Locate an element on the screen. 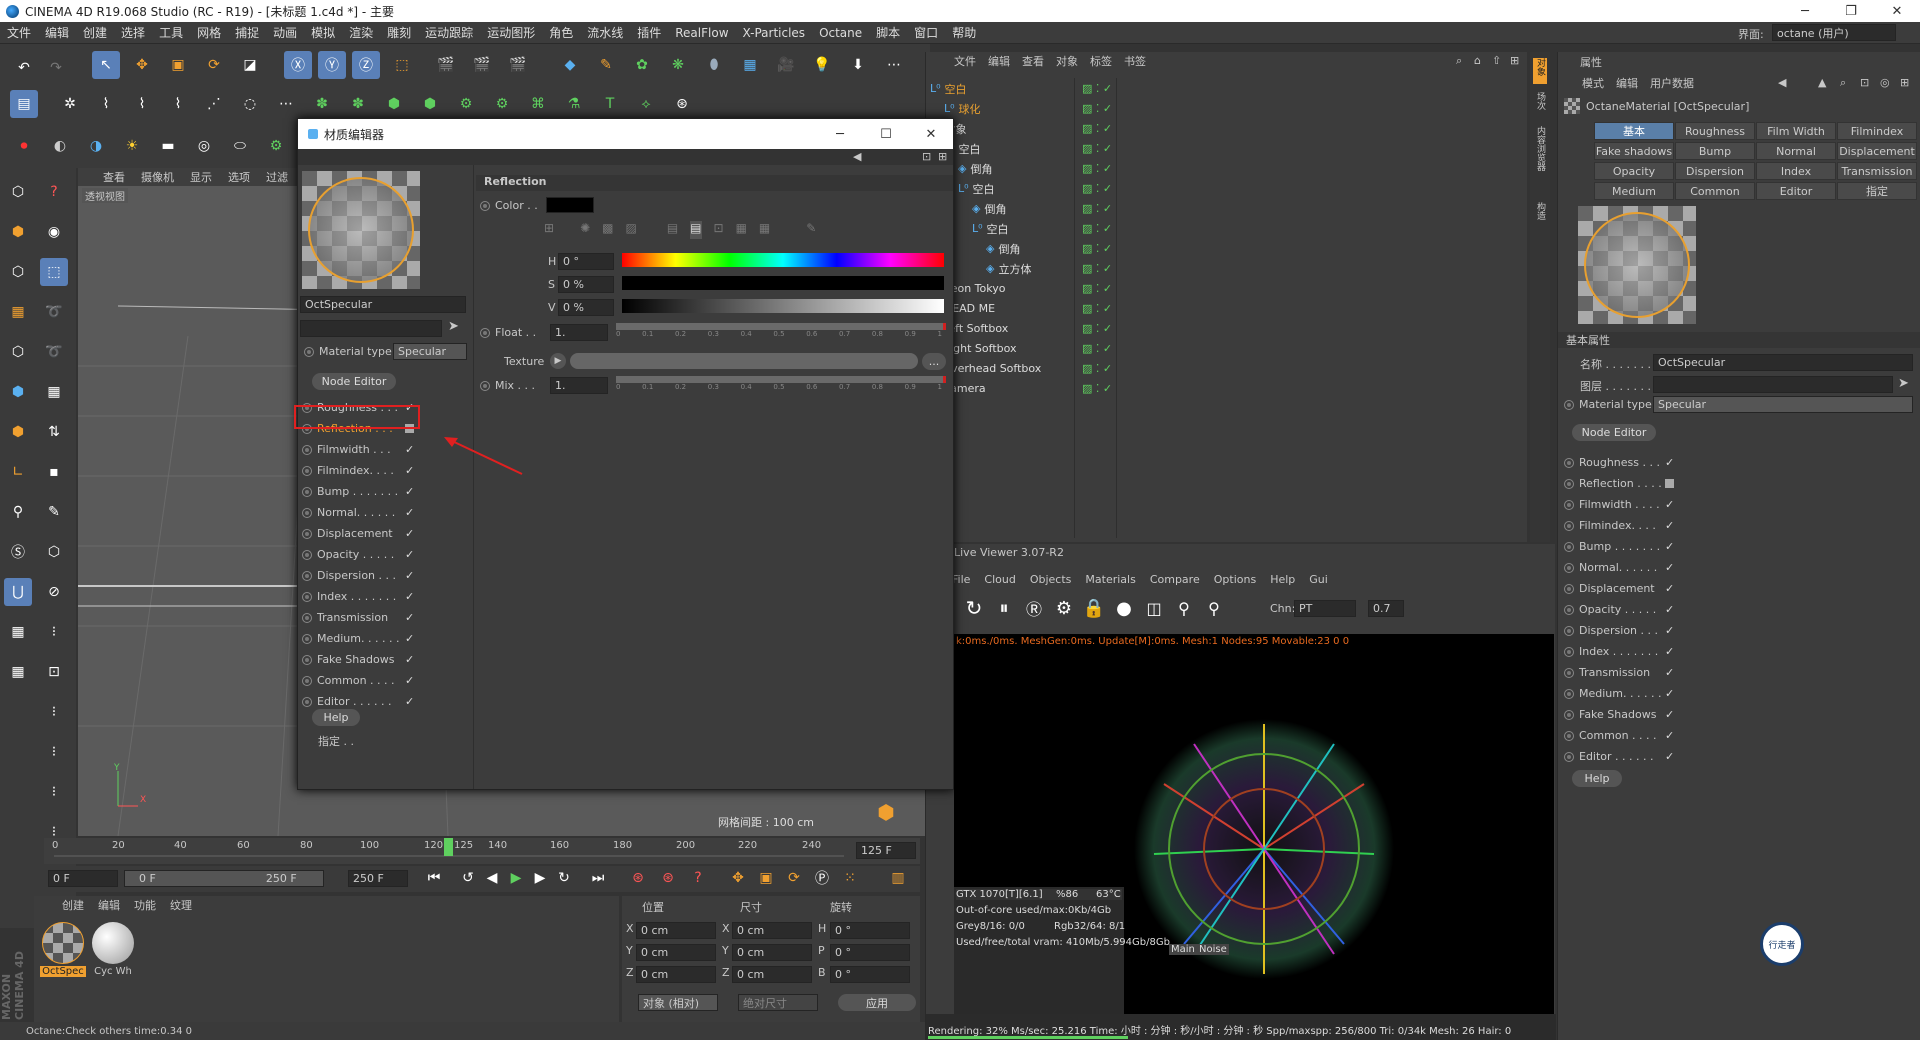 This screenshot has height=1040, width=1920. obj-menu-edit: 编辑 is located at coordinates (999, 61).